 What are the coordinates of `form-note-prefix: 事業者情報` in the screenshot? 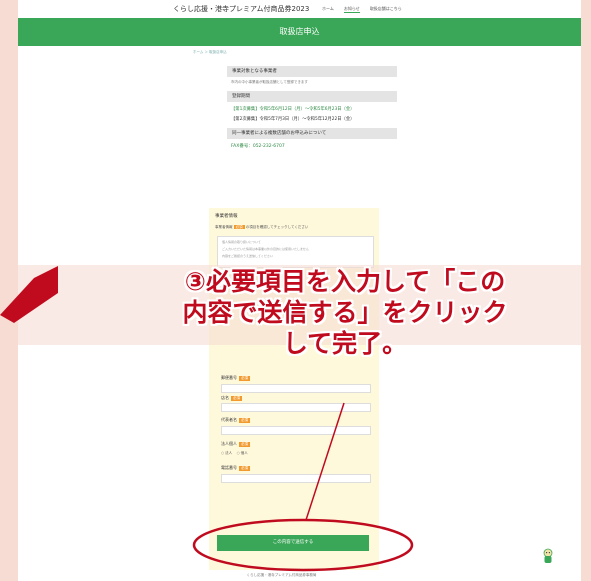 It's located at (224, 227).